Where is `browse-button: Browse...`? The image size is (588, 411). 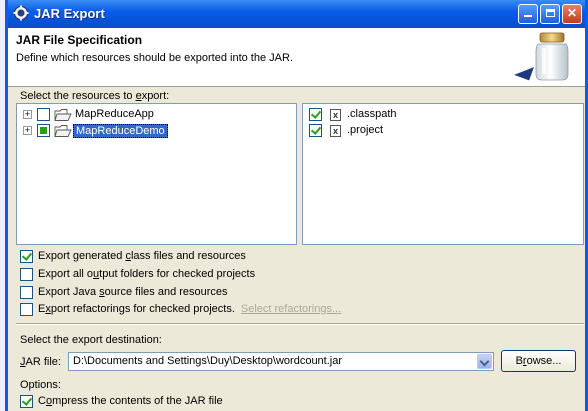 browse-button: Browse... is located at coordinates (538, 361).